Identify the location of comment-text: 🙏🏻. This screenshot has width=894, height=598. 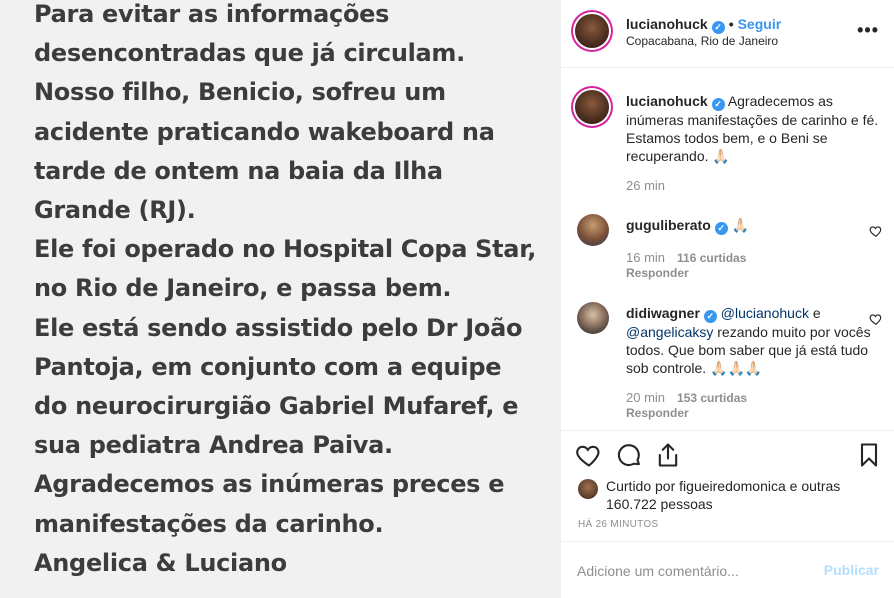
(740, 225).